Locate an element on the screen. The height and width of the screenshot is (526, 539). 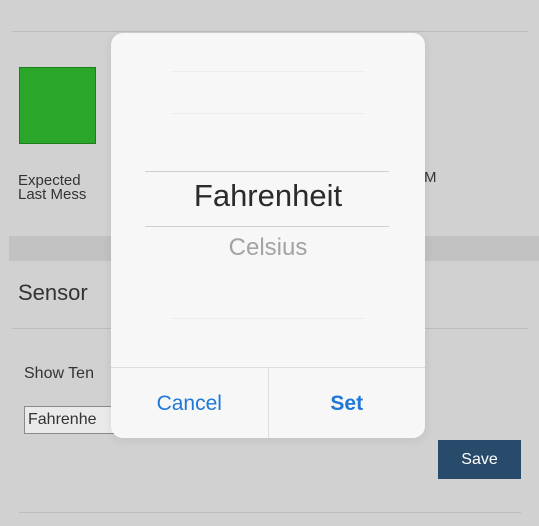
bottom-divider is located at coordinates (270, 512).